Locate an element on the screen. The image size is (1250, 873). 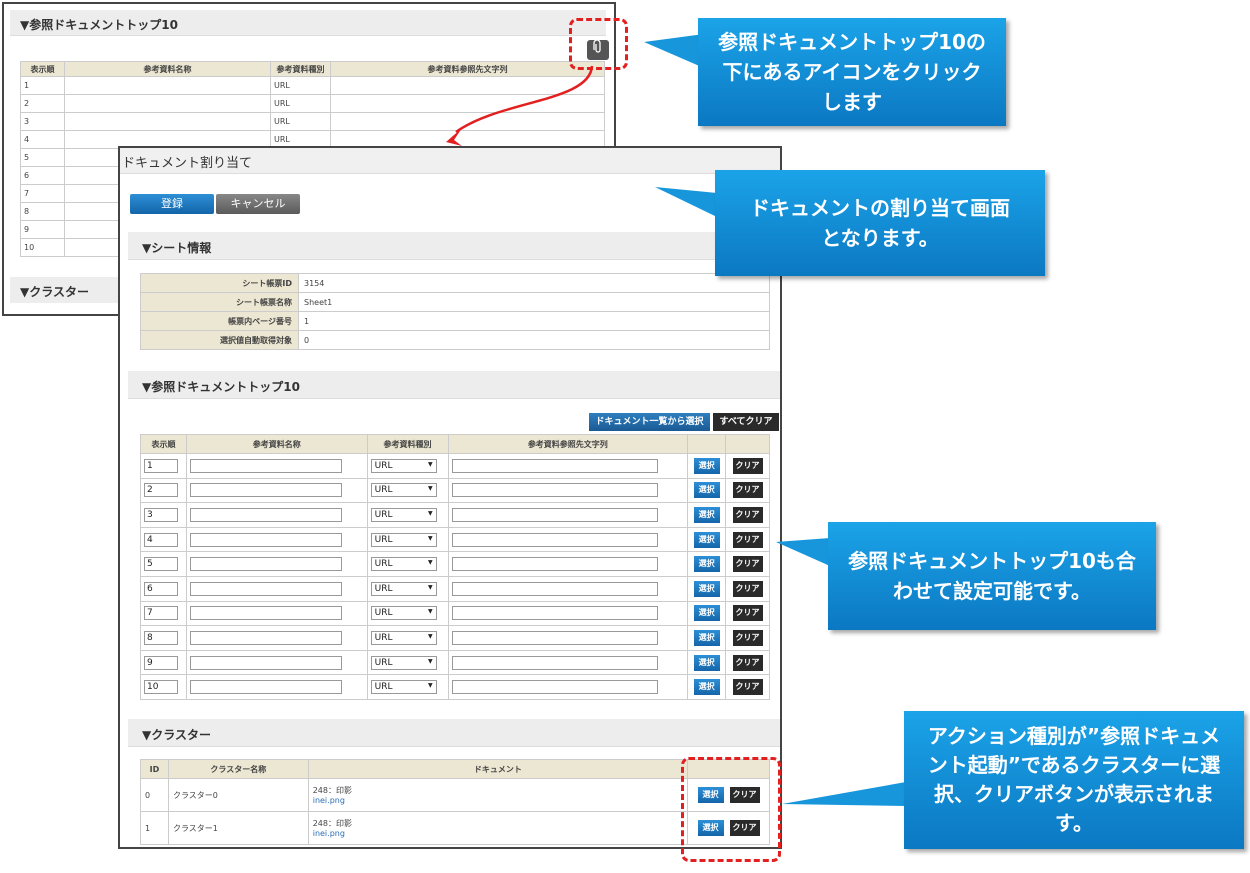
cancel-button: キャンセル is located at coordinates (258, 204).